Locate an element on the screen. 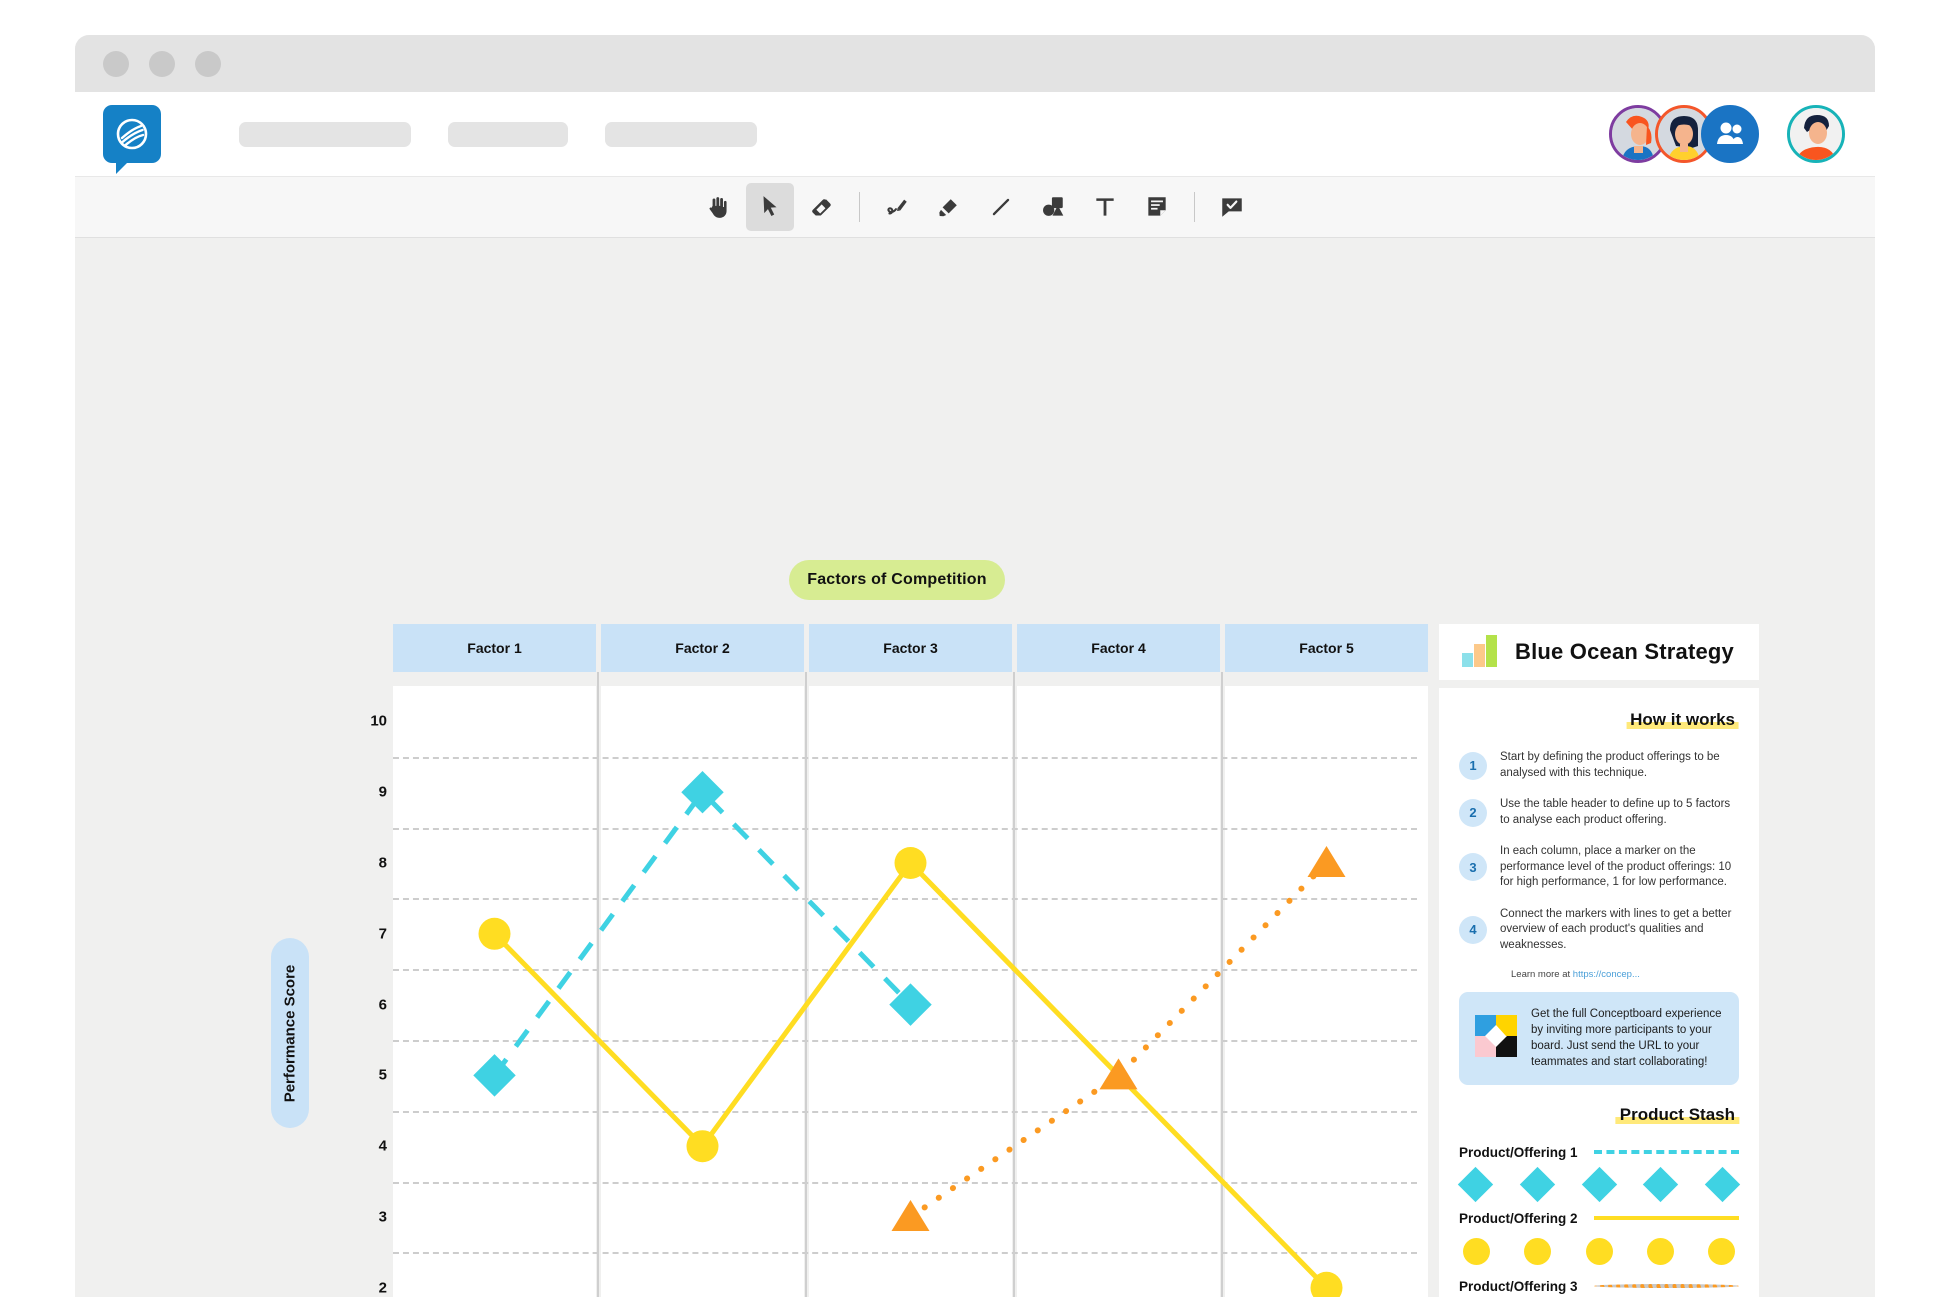  legend-row-1: Product/Offering 1 is located at coordinates (1599, 1173).